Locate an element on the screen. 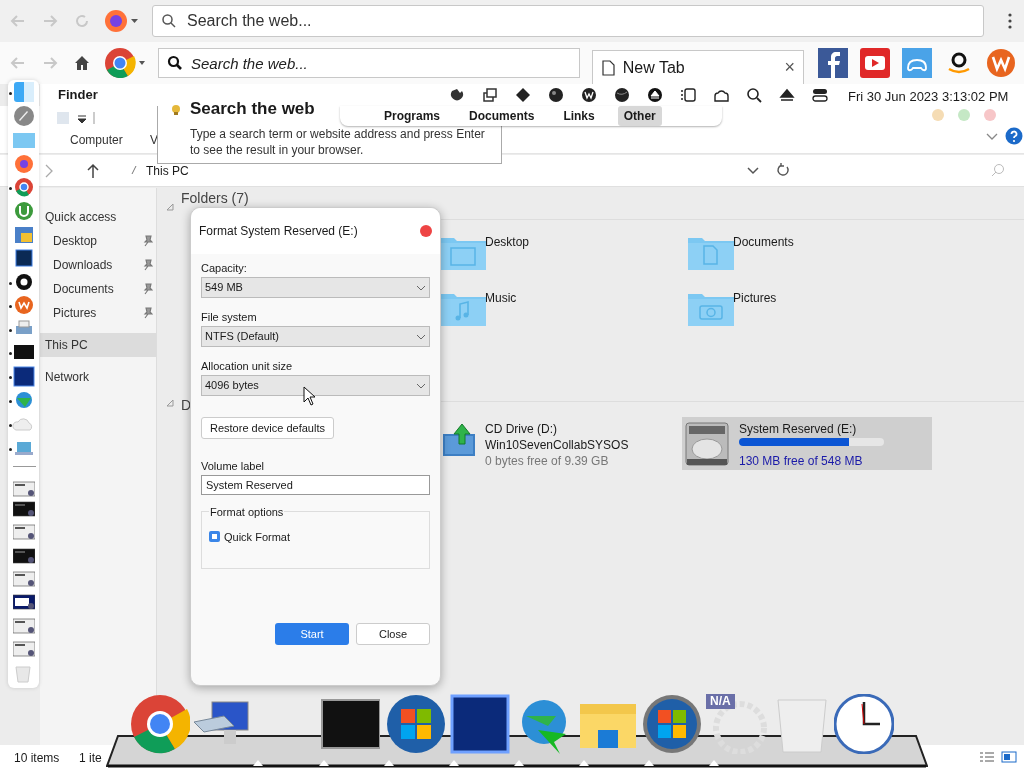  nav-item: Documents is located at coordinates (98, 289).